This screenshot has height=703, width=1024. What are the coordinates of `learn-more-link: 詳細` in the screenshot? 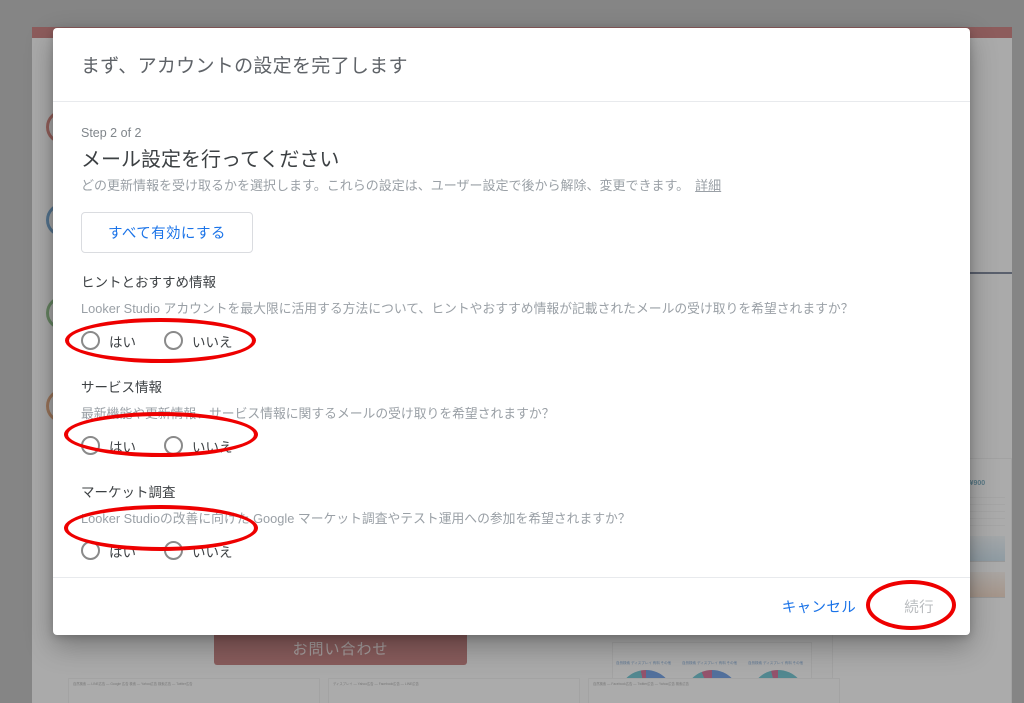 It's located at (708, 185).